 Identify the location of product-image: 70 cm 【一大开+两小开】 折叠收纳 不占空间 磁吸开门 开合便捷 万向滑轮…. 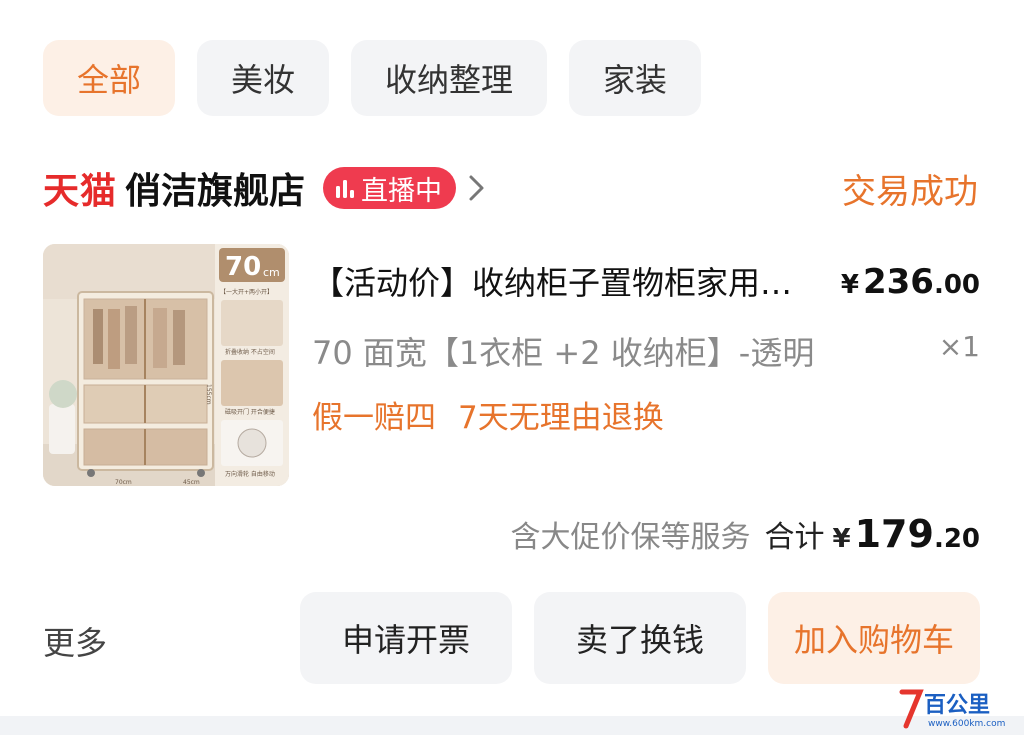
(166, 365).